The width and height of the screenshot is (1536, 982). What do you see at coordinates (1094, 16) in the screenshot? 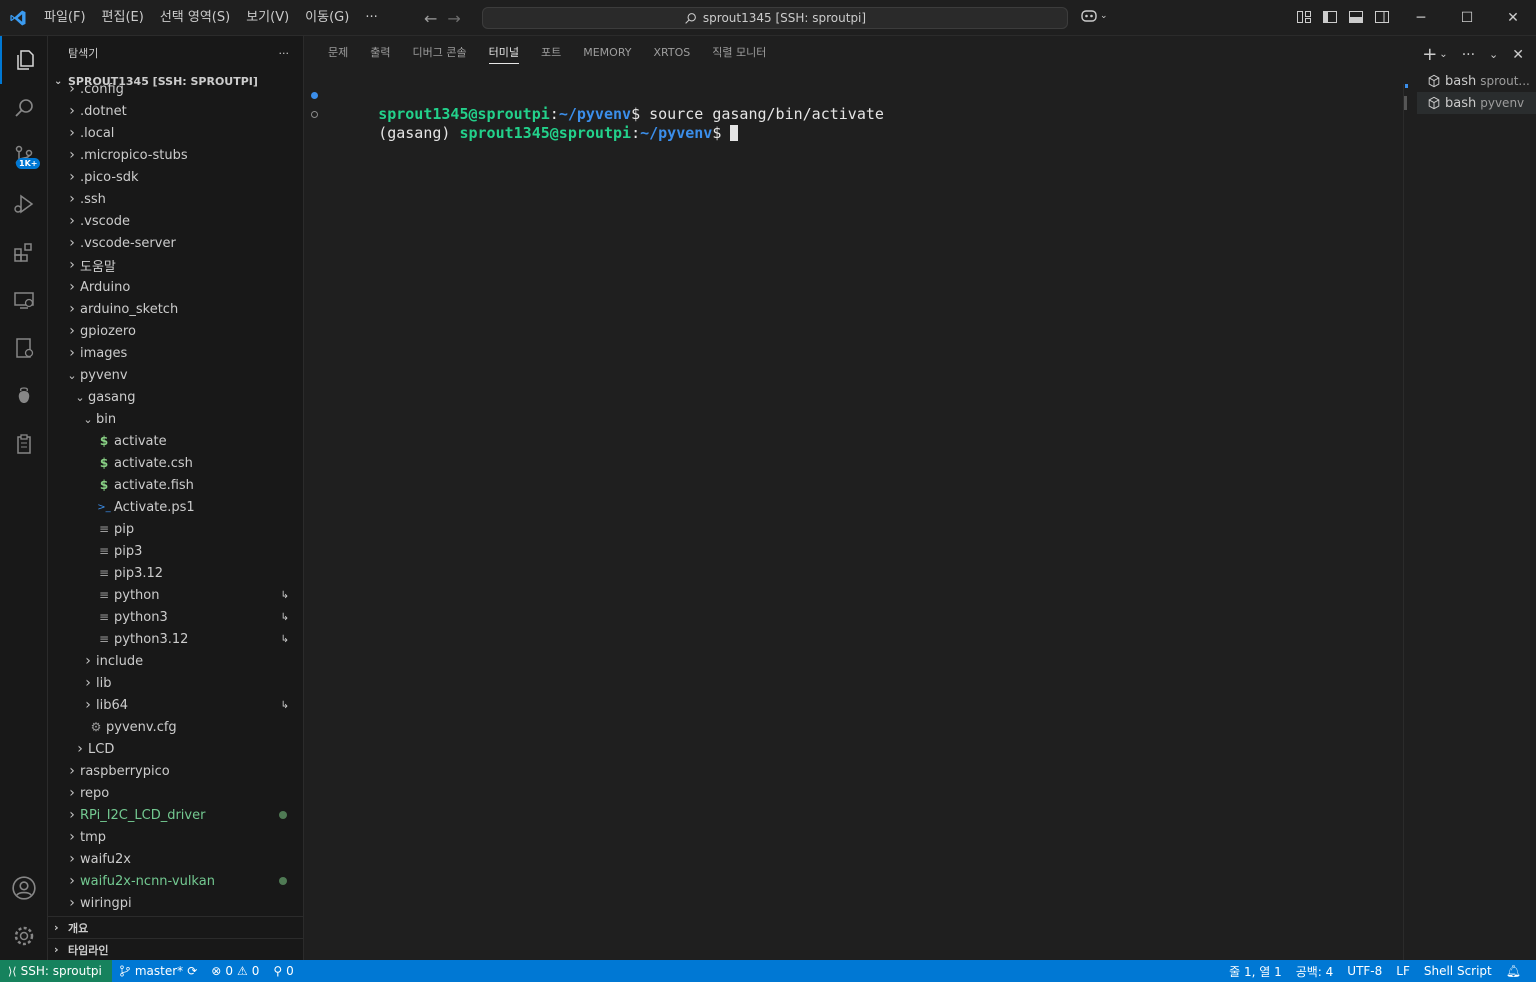
I see `copilot-menu: ⌄` at bounding box center [1094, 16].